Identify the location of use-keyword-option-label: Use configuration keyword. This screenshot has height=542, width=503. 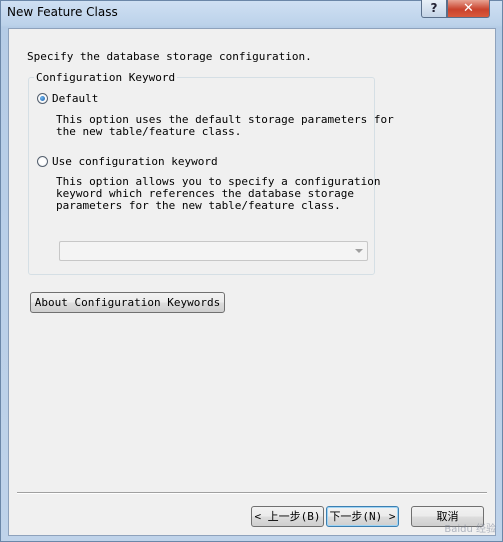
(135, 161).